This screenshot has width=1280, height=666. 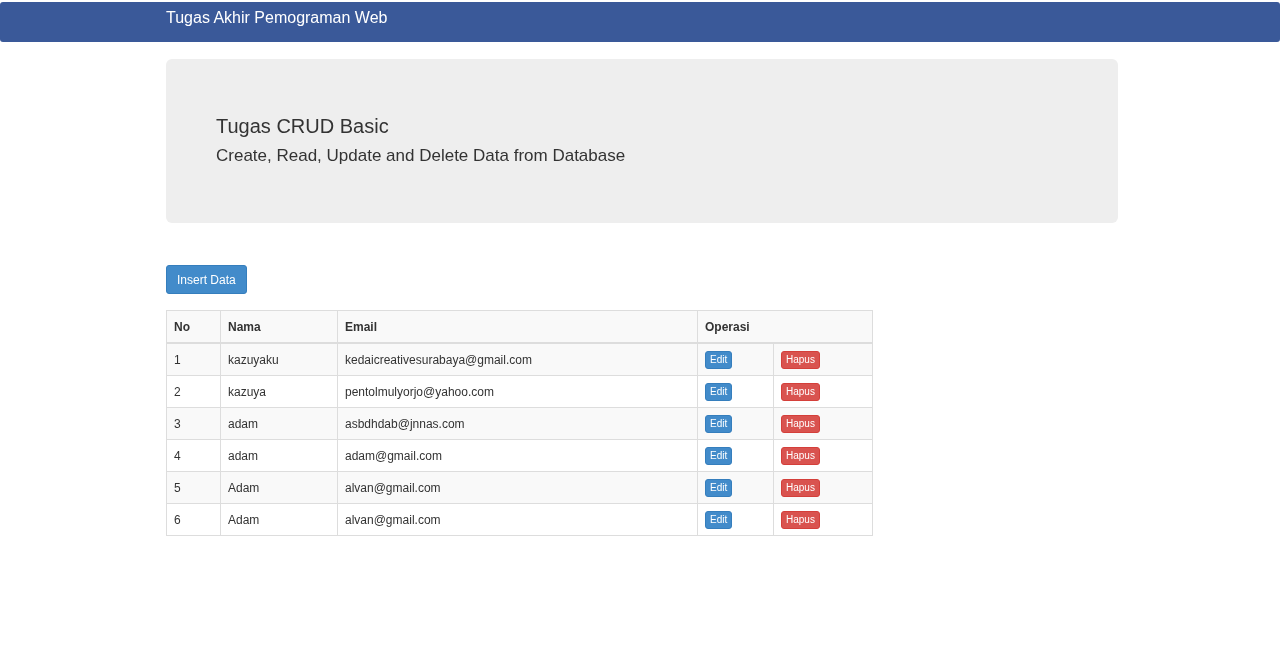 I want to click on column-header: Operasi, so click(x=727, y=326).